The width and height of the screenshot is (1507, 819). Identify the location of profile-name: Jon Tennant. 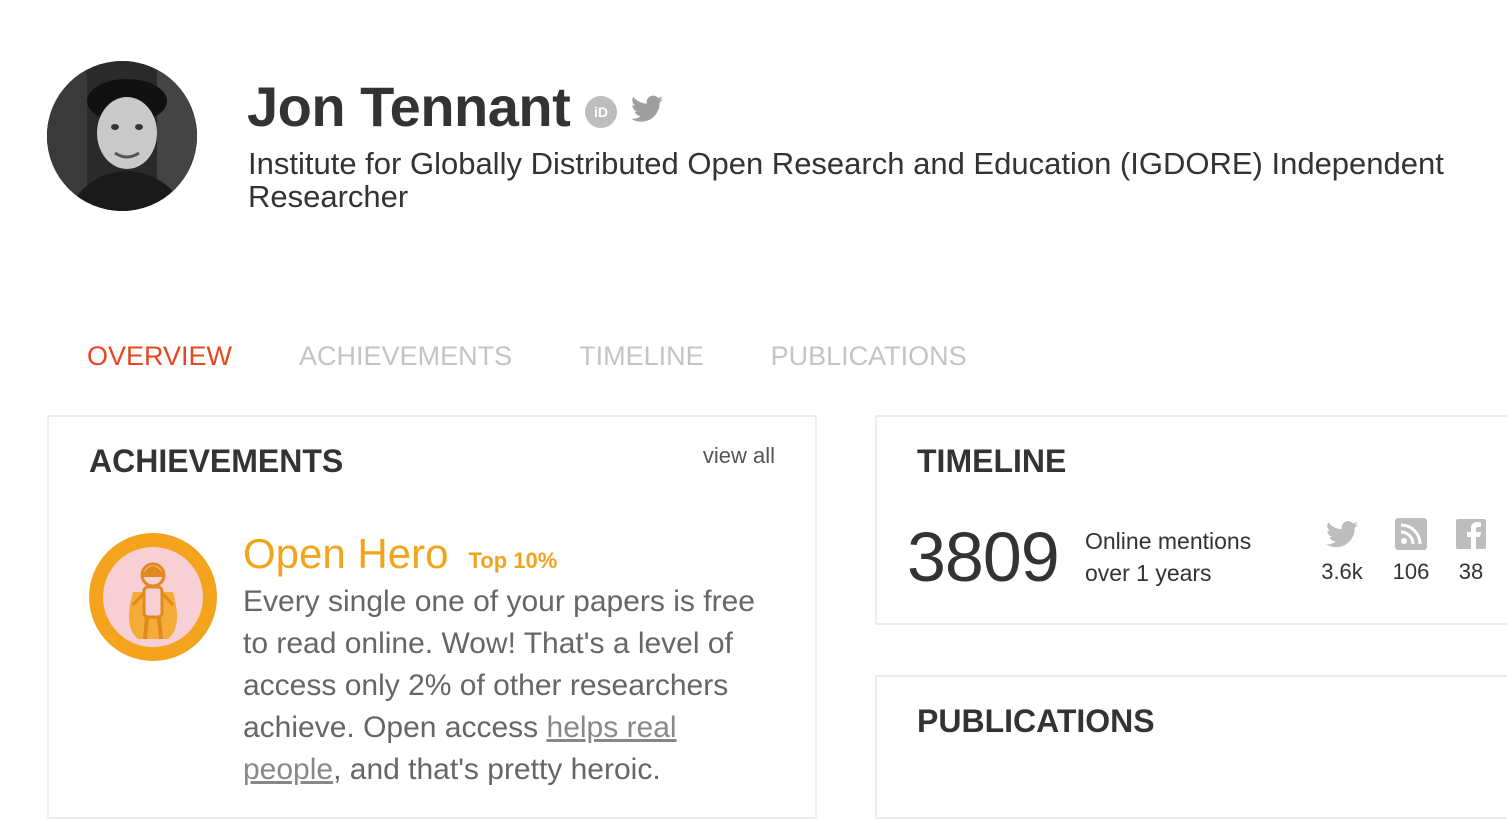
(409, 106).